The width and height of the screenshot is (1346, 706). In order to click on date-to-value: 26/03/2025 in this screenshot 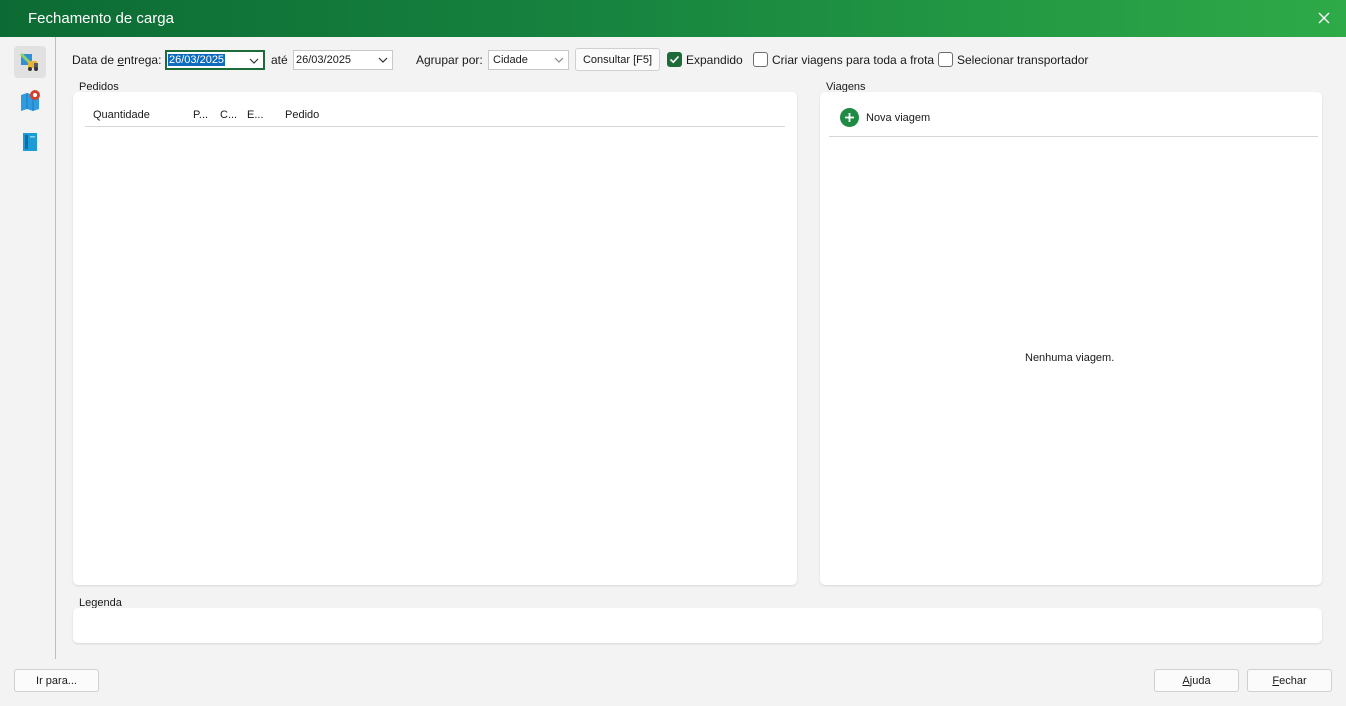, I will do `click(324, 60)`.